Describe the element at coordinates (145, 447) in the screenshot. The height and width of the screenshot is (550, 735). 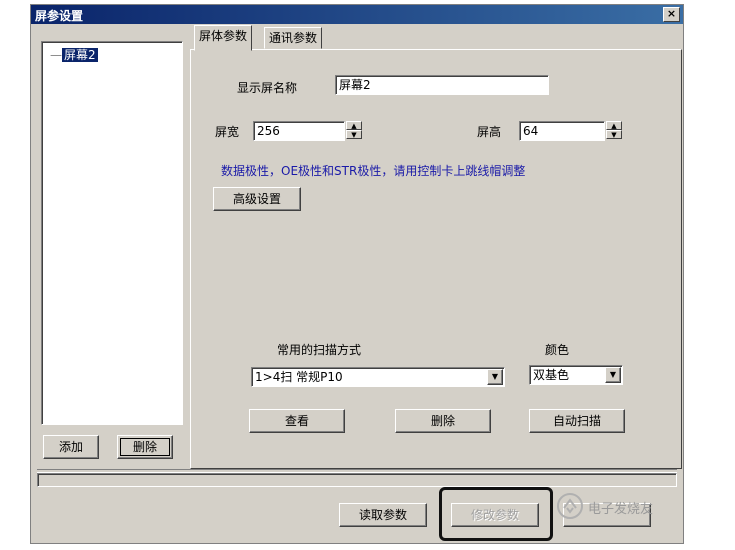
I see `delete-screen-button: 删除` at that location.